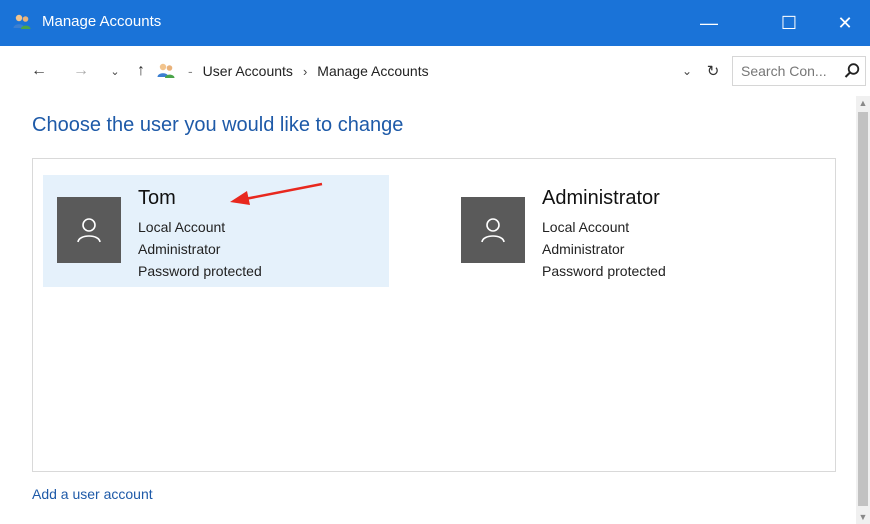 This screenshot has width=870, height=524. What do you see at coordinates (115, 71) in the screenshot?
I see `recent-locations-button: ⌄` at bounding box center [115, 71].